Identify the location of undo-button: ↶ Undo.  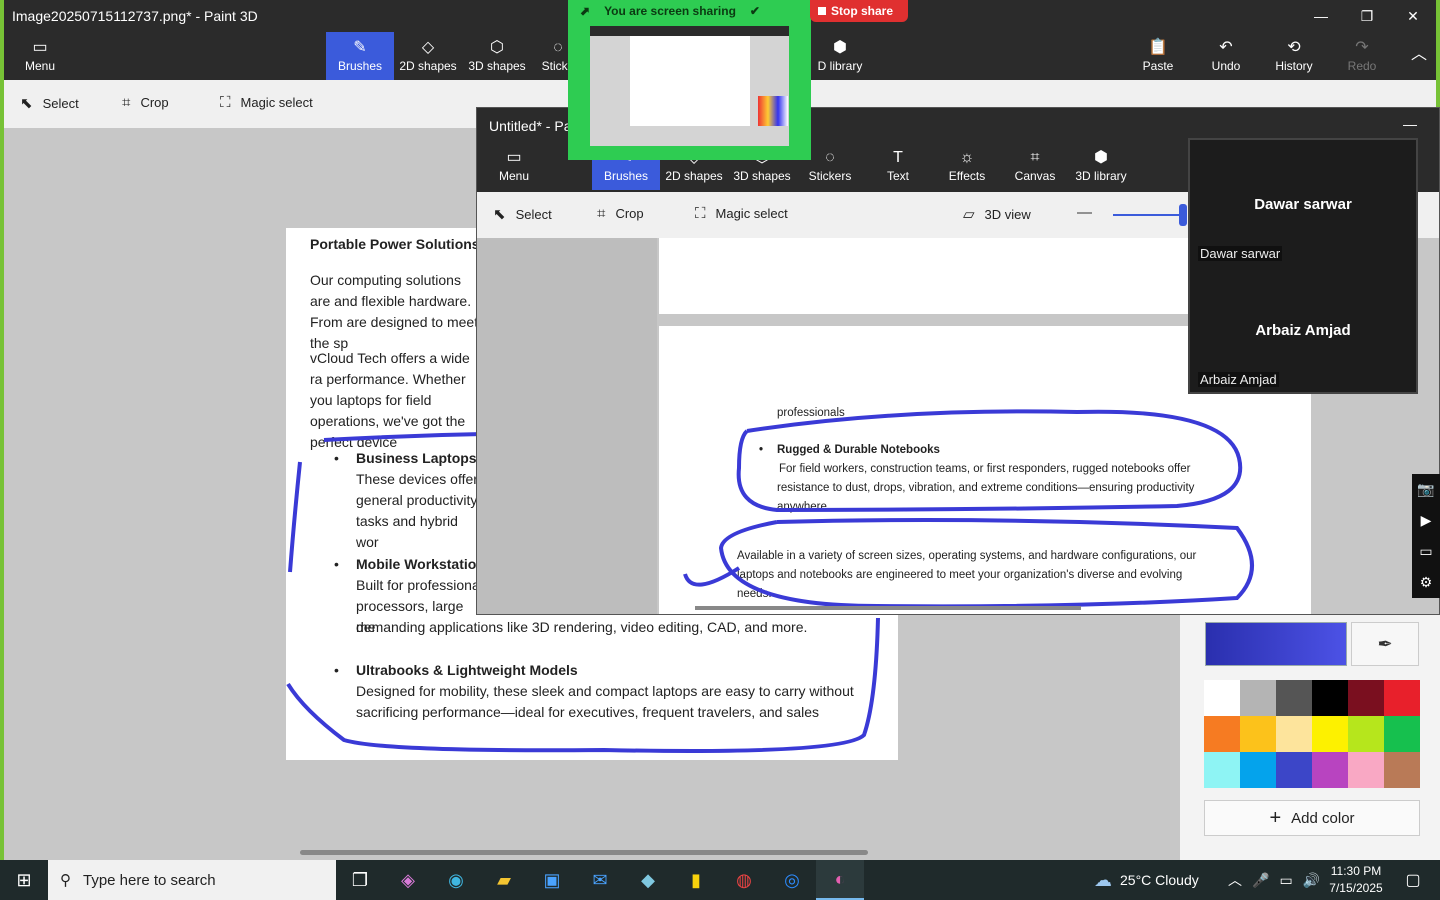
(1226, 56).